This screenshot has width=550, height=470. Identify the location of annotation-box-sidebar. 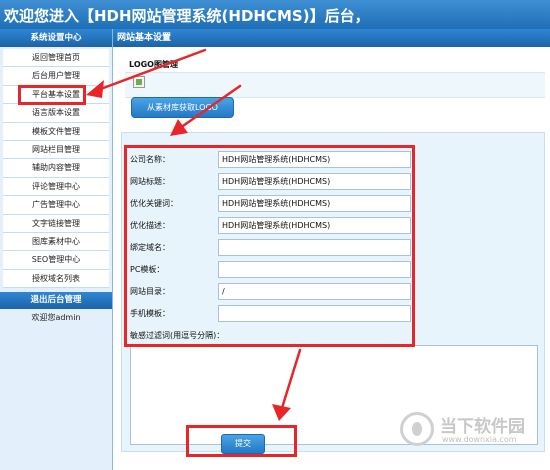
(52, 95).